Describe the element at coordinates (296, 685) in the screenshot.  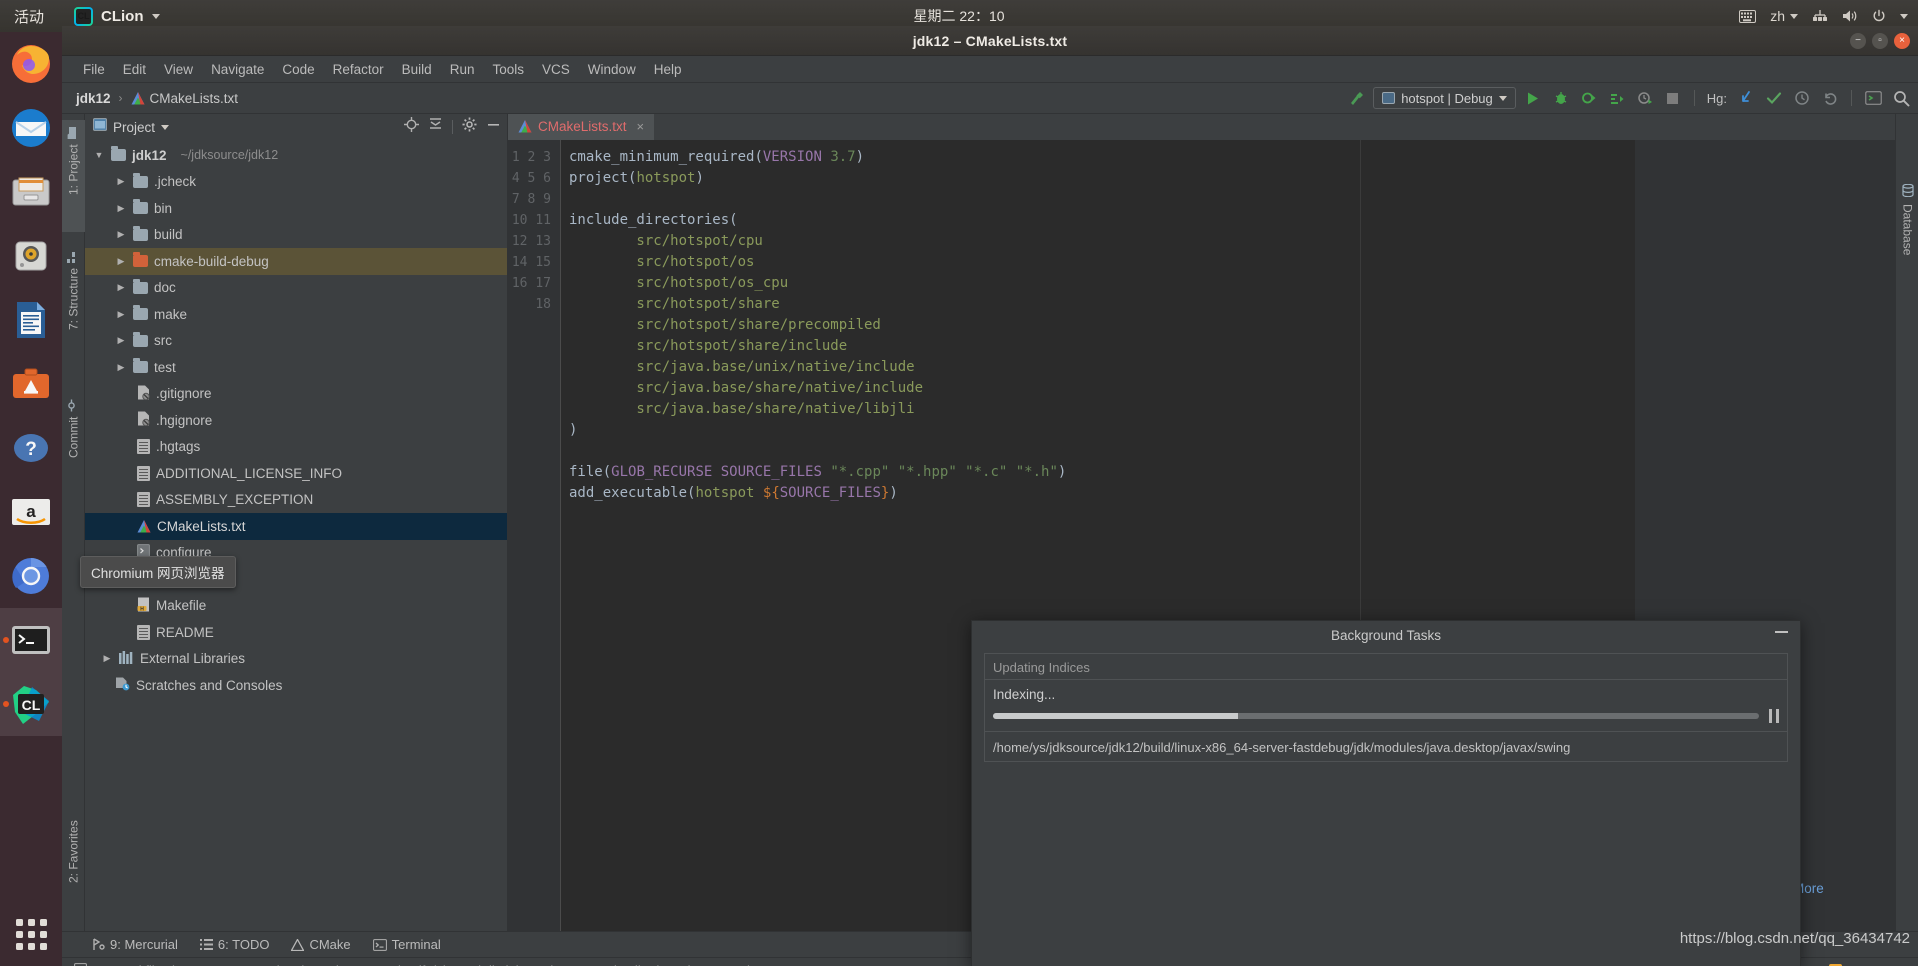
I see `tree-node-scratches-and-consoles: Scratches and Consoles` at that location.